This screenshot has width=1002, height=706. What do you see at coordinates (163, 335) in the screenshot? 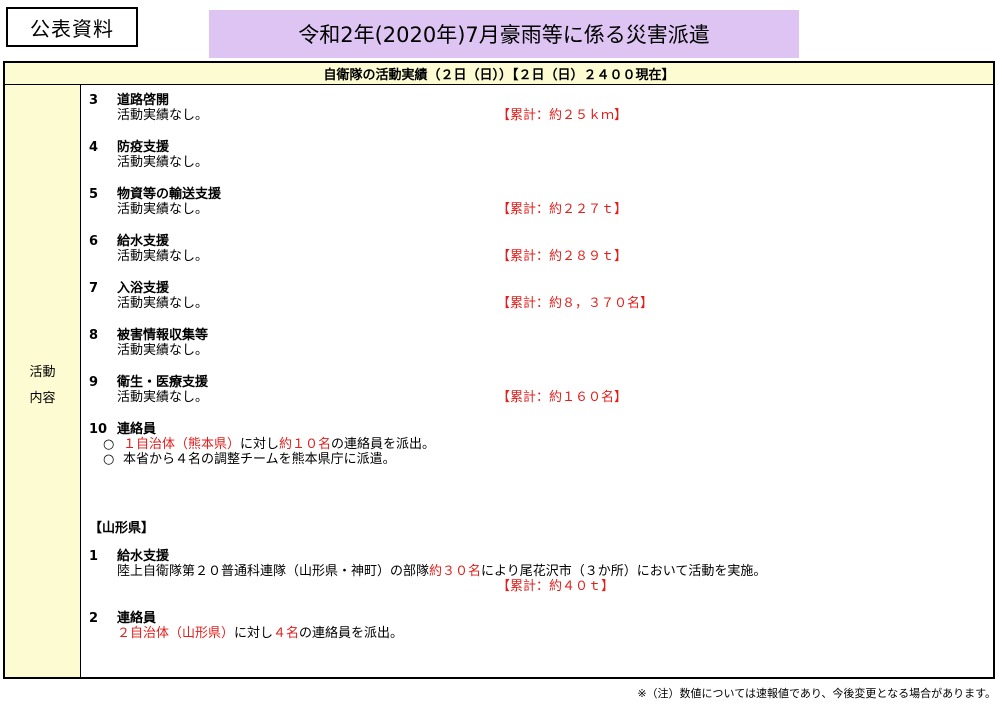
I see `item-title: 被害情報収集等` at bounding box center [163, 335].